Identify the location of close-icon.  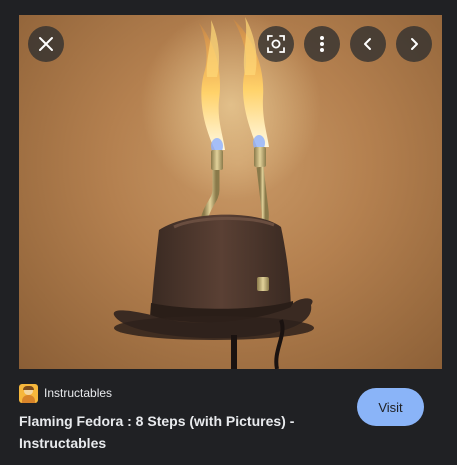
(46, 44).